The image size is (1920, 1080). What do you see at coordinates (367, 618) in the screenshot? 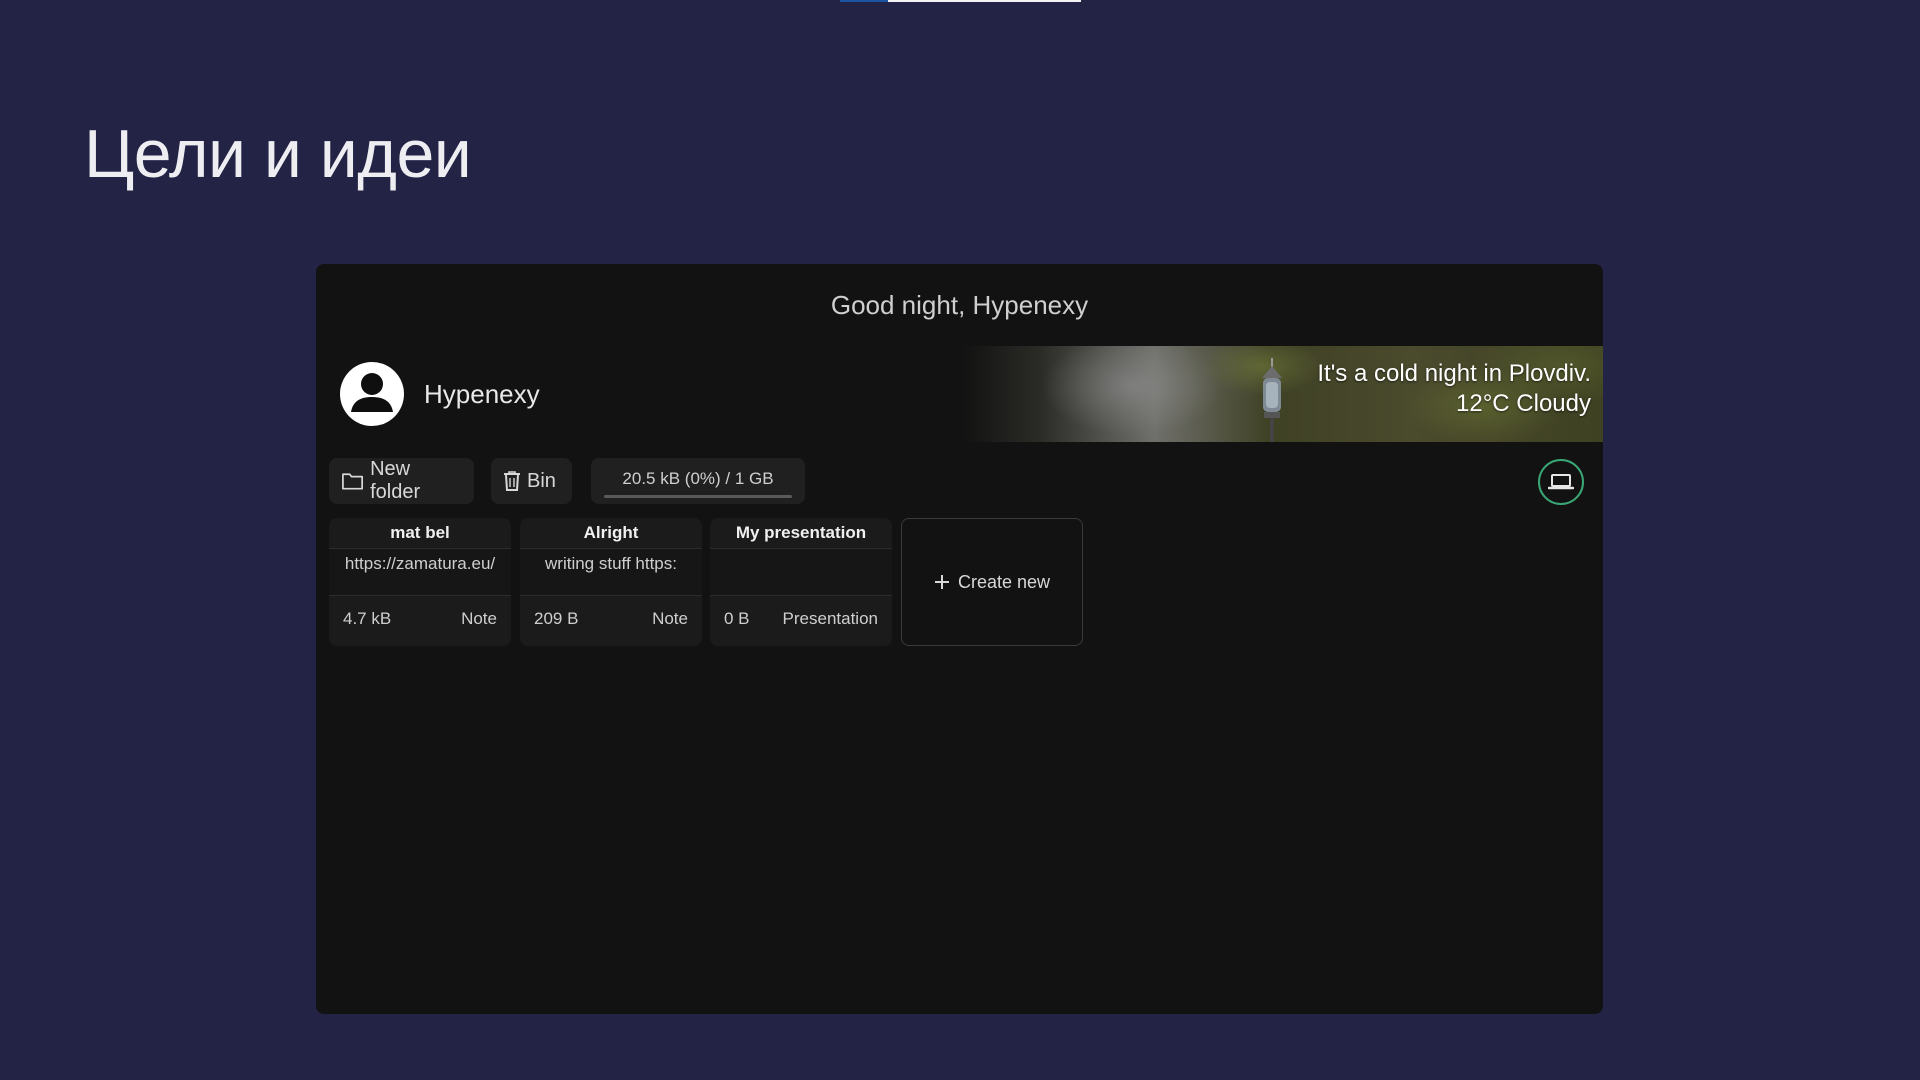
I see `file-size: 4.7 kB` at bounding box center [367, 618].